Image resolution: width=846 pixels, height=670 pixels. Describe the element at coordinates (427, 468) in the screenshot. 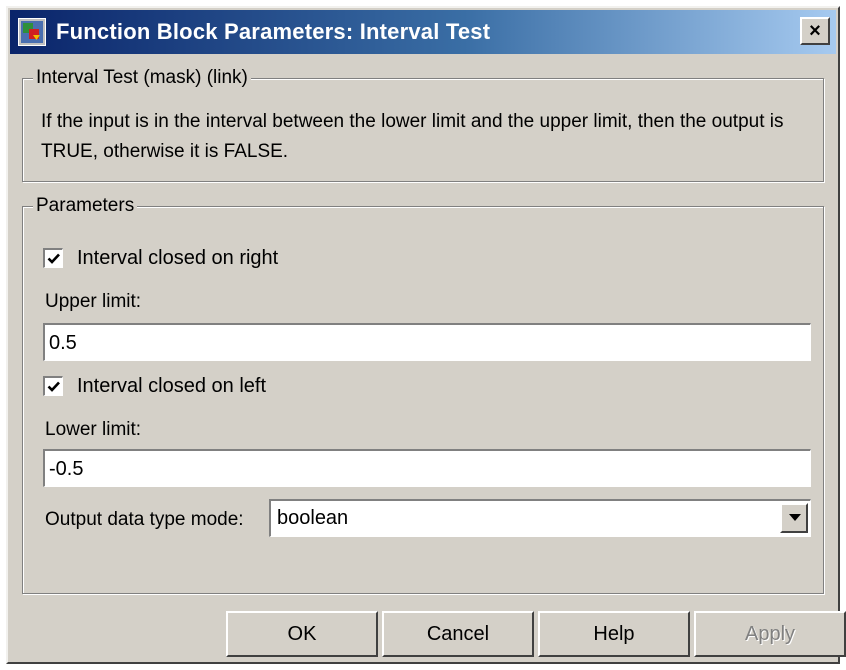

I see `lower-limit-input: -0.5` at that location.